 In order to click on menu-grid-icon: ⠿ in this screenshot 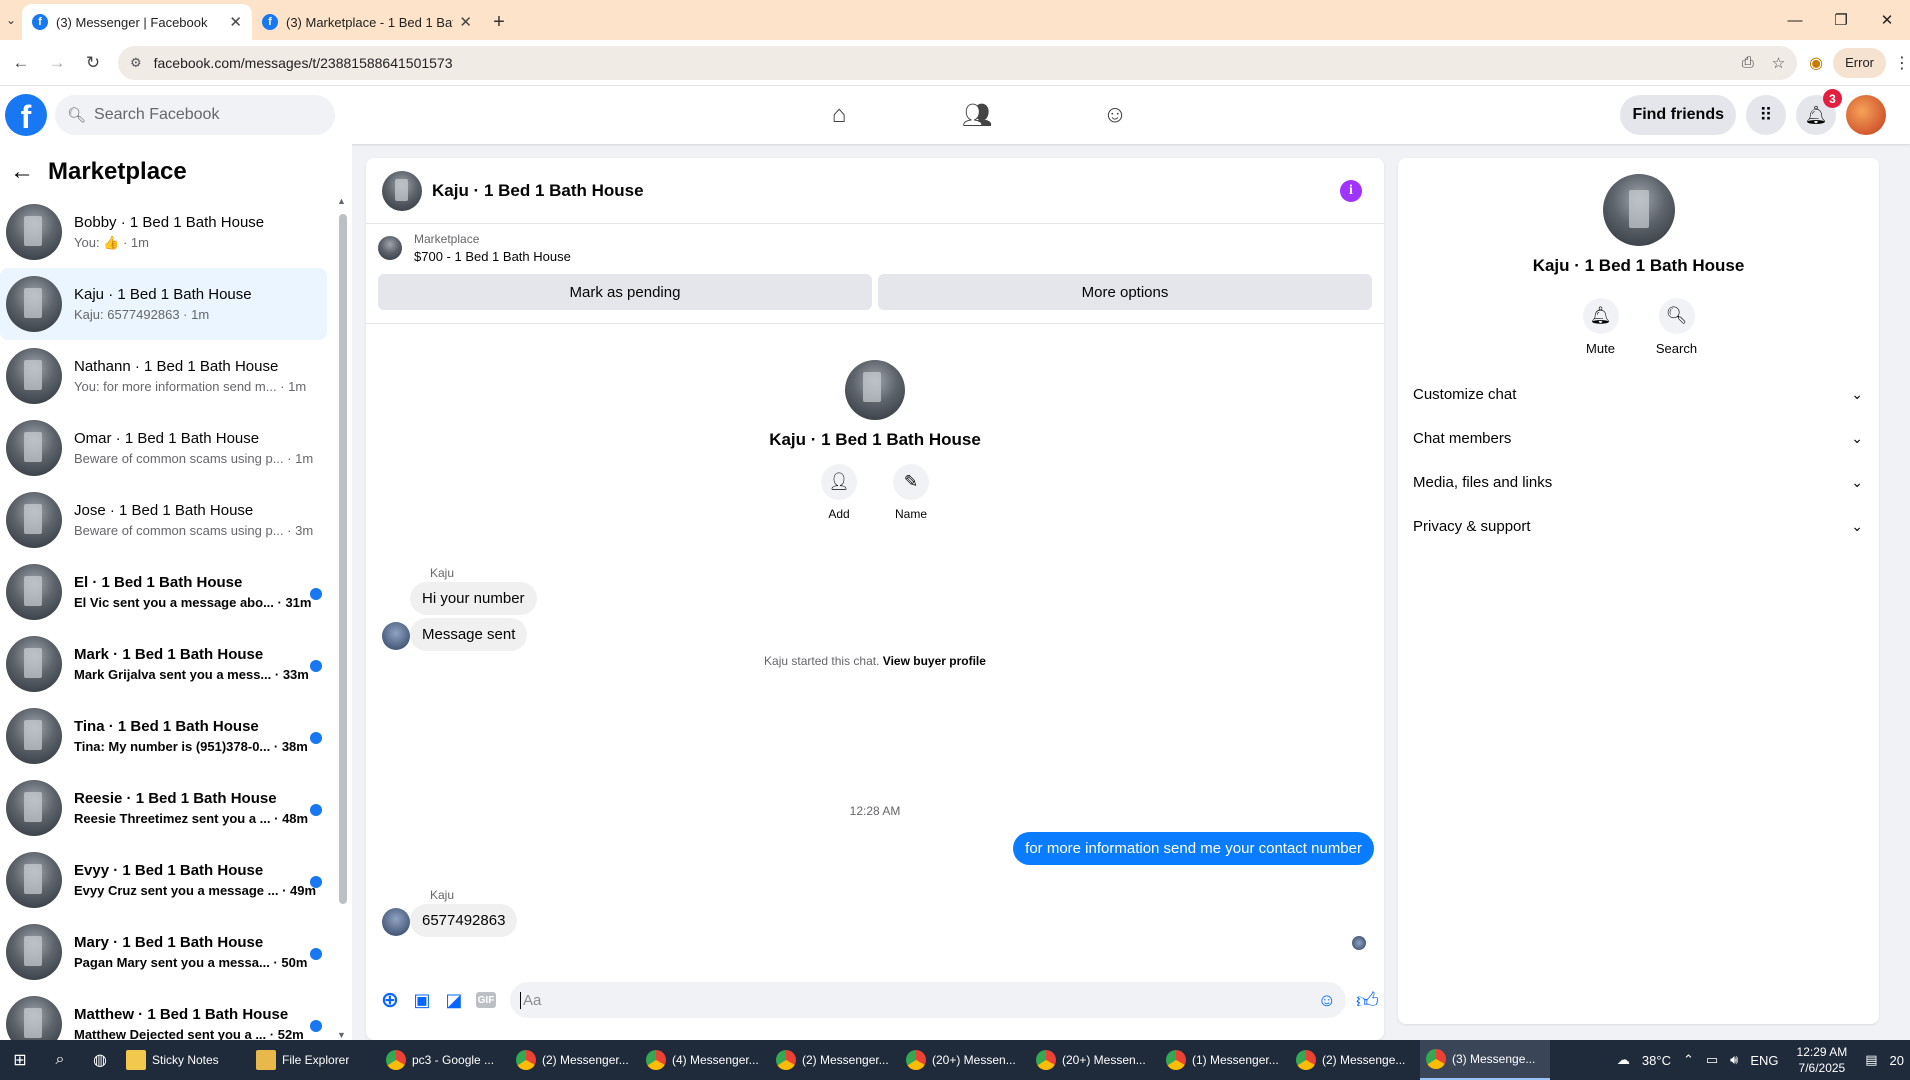, I will do `click(1766, 115)`.